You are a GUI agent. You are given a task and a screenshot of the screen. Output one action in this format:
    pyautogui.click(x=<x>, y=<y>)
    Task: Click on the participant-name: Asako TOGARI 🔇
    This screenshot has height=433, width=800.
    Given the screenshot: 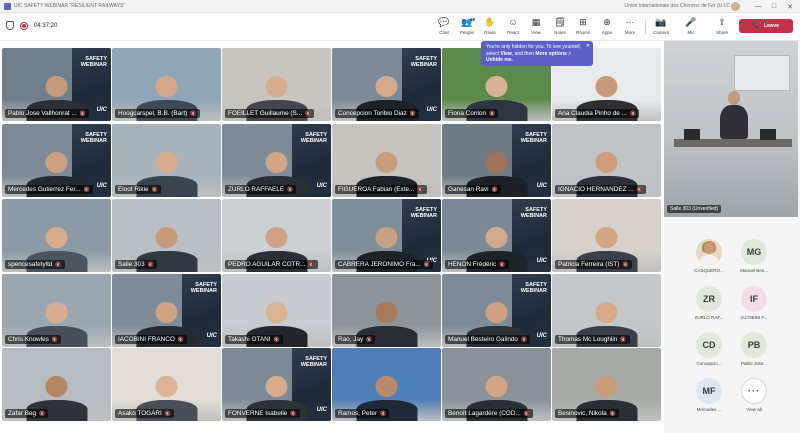 What is the action you would take?
    pyautogui.click(x=145, y=413)
    